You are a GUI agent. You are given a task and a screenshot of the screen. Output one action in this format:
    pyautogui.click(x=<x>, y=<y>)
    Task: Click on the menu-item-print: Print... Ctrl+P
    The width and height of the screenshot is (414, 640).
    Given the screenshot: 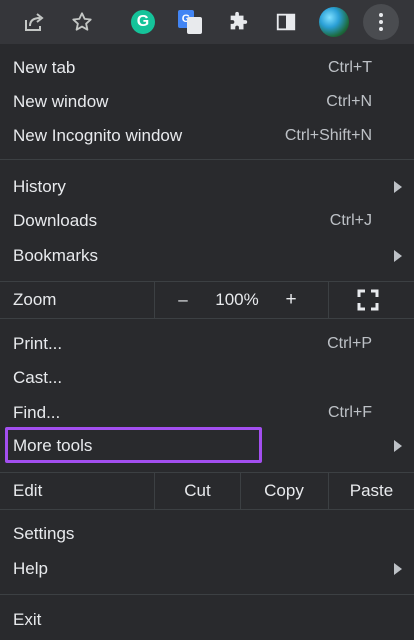 What is the action you would take?
    pyautogui.click(x=207, y=344)
    